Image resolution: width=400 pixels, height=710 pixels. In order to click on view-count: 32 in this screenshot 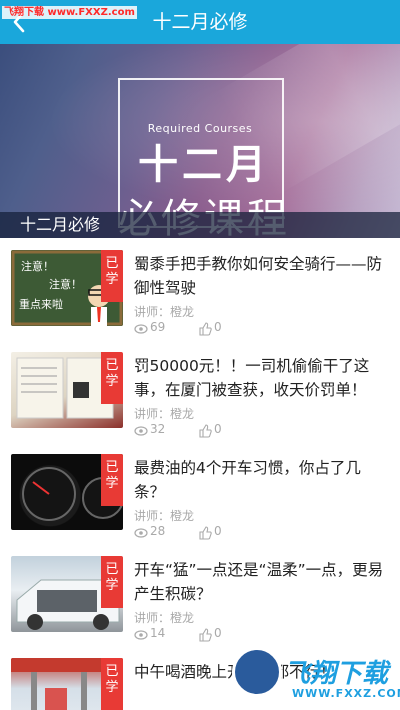, I will do `click(158, 429)`.